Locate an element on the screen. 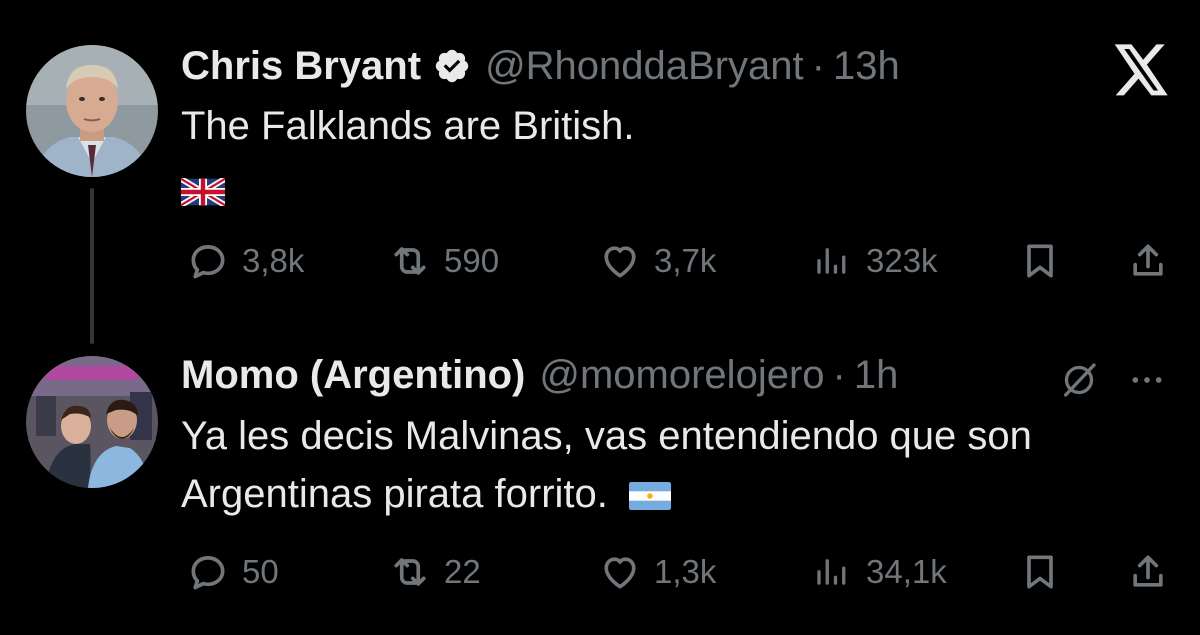 The height and width of the screenshot is (635, 1200). reply-count: 3,8k is located at coordinates (273, 260).